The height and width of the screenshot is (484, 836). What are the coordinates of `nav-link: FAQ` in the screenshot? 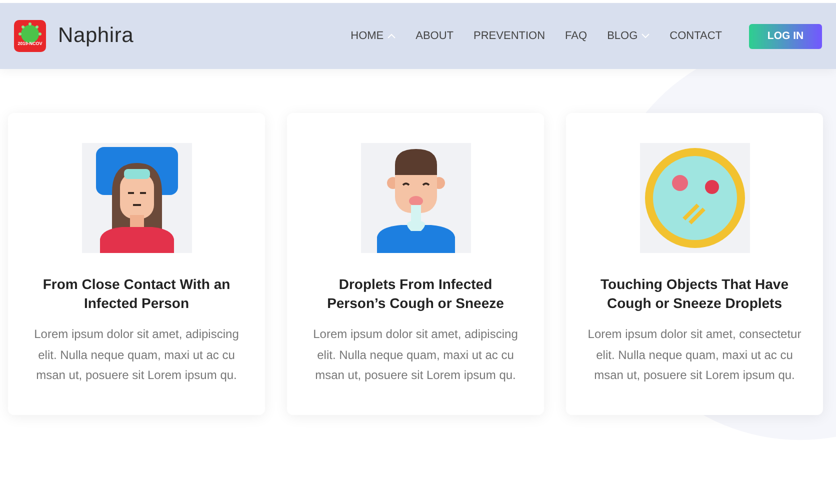 It's located at (576, 36).